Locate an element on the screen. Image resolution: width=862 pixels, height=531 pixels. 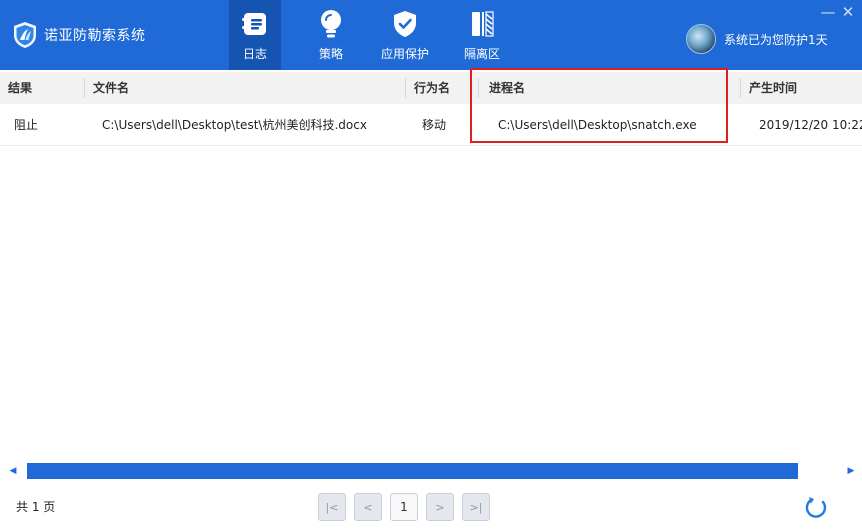
app-header: 诺亚防勒索系统 日志 策略 应用保护 隔离区 系统已为您防护1天 — ✕ is located at coordinates (431, 35).